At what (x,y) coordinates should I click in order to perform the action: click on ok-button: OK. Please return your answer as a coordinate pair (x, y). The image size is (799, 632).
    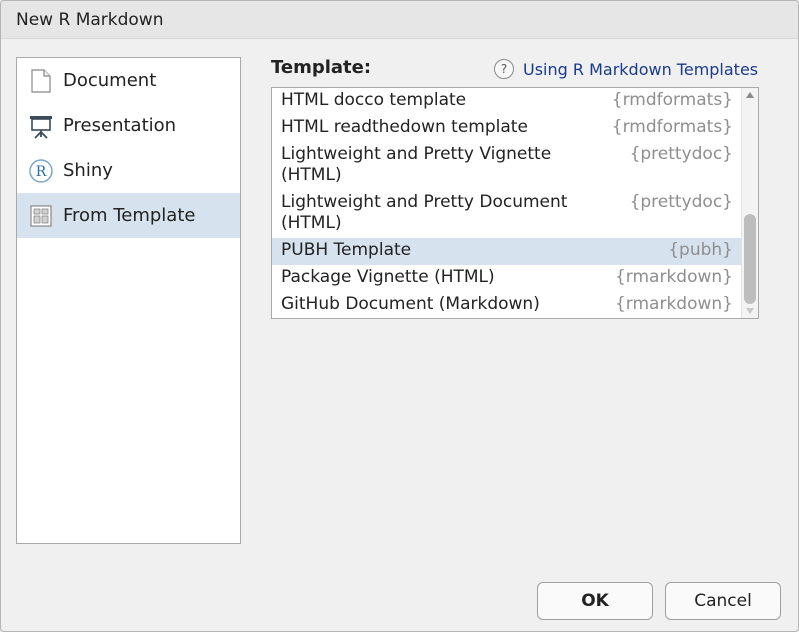
    Looking at the image, I should click on (595, 601).